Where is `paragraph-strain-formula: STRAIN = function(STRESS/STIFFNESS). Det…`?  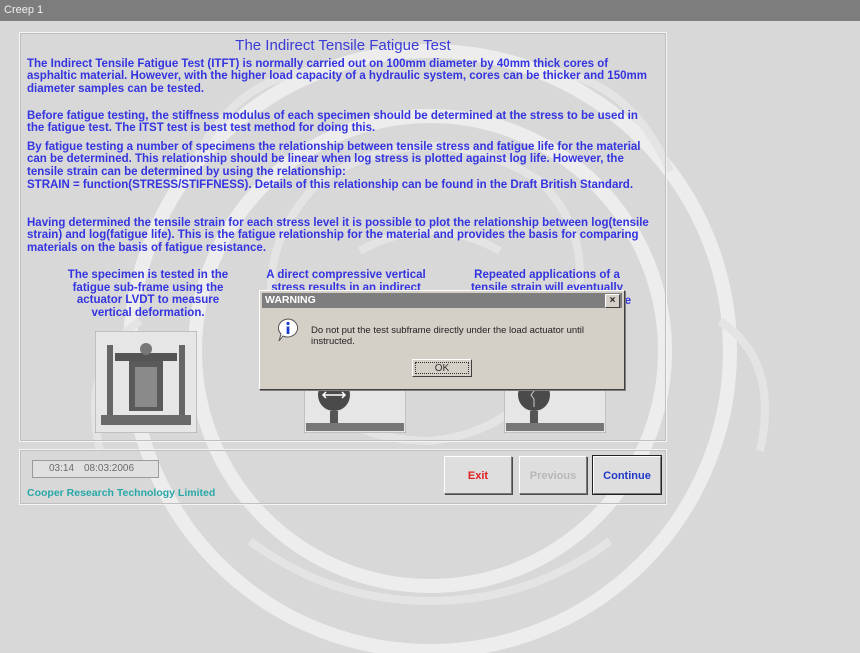
paragraph-strain-formula: STRAIN = function(STRESS/STIFFNESS). Det… is located at coordinates (330, 185).